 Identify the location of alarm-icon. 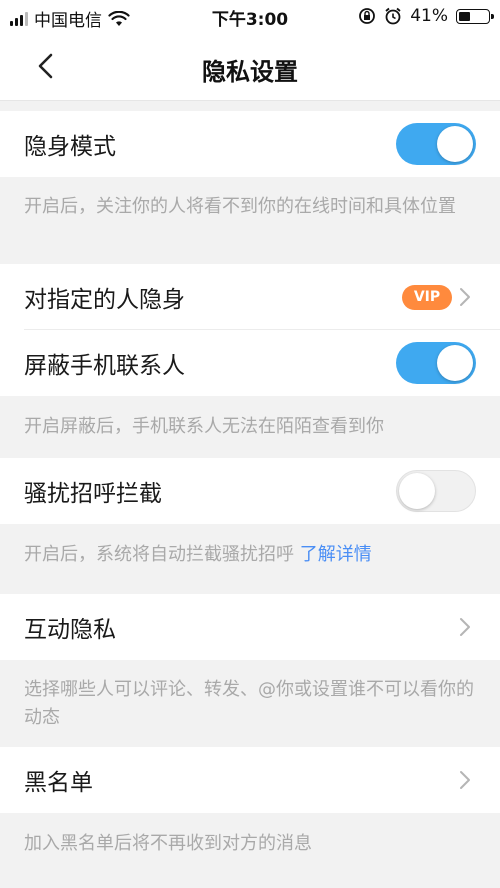
(393, 16).